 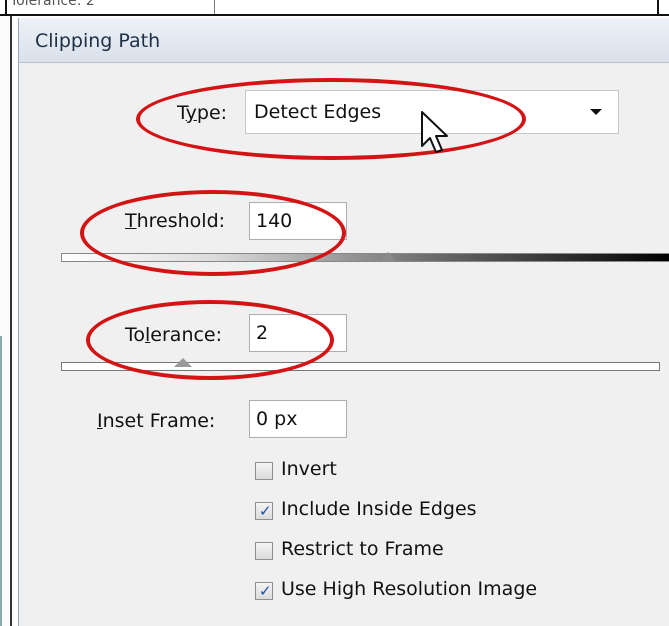 What do you see at coordinates (264, 551) in the screenshot?
I see `restrict-to-frame-checkbox` at bounding box center [264, 551].